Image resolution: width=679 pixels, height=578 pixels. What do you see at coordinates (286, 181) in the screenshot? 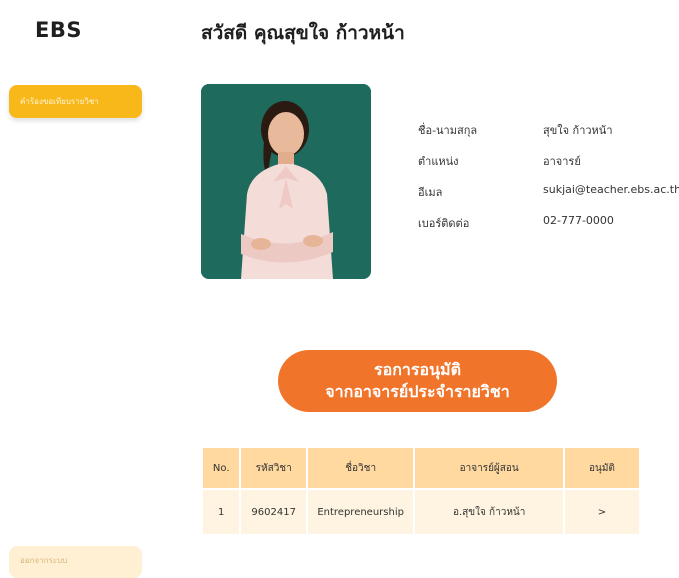
I see `teacher-photo` at bounding box center [286, 181].